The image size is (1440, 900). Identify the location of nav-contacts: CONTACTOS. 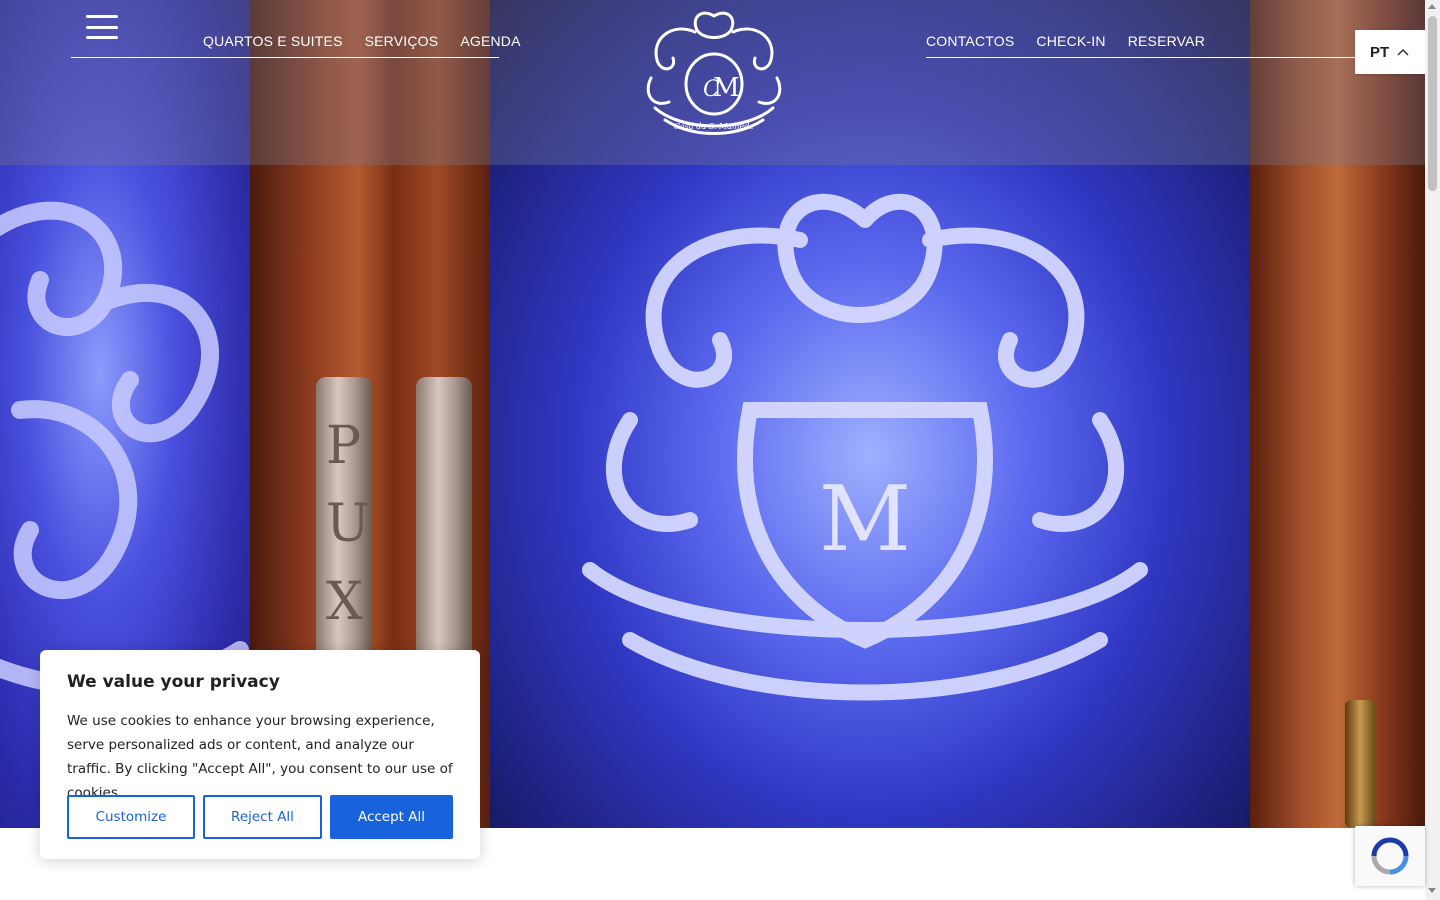
(970, 41).